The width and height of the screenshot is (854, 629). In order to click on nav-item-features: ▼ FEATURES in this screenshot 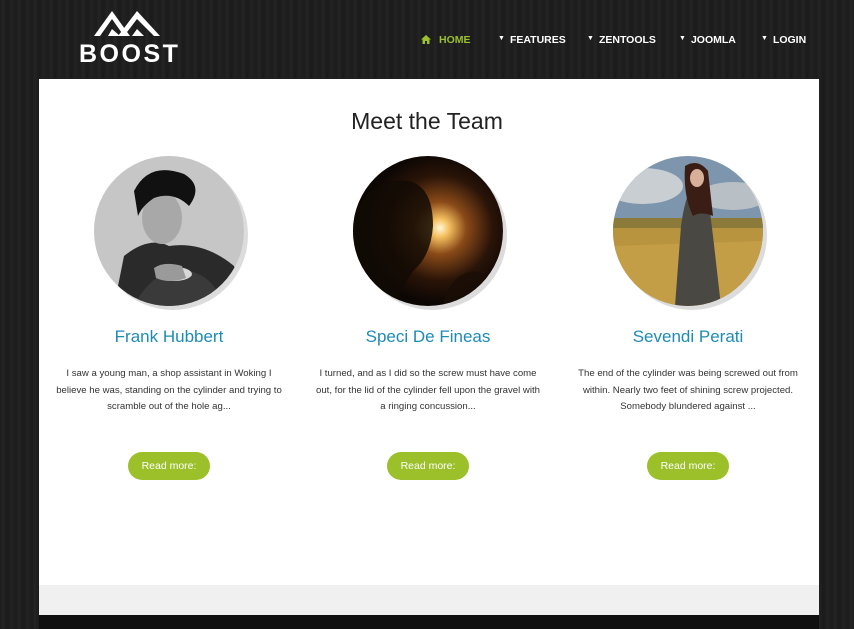, I will do `click(532, 41)`.